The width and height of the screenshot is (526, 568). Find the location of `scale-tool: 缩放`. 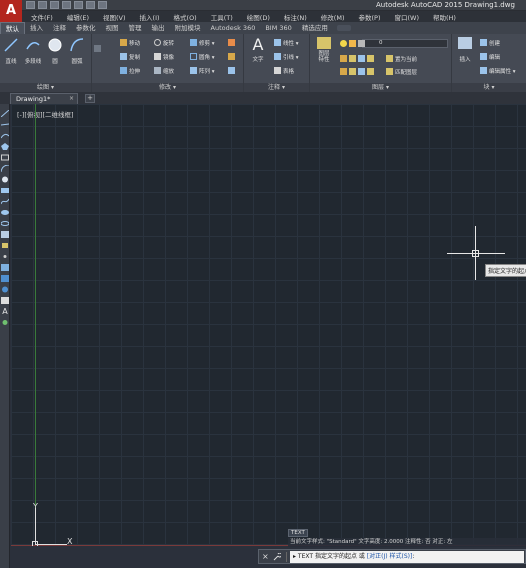

scale-tool: 缩放 is located at coordinates (164, 70).